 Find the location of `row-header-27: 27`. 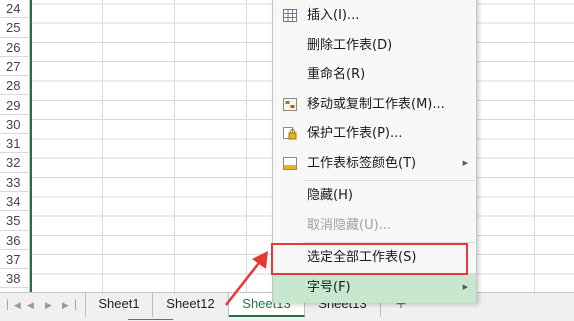

row-header-27: 27 is located at coordinates (15, 67).